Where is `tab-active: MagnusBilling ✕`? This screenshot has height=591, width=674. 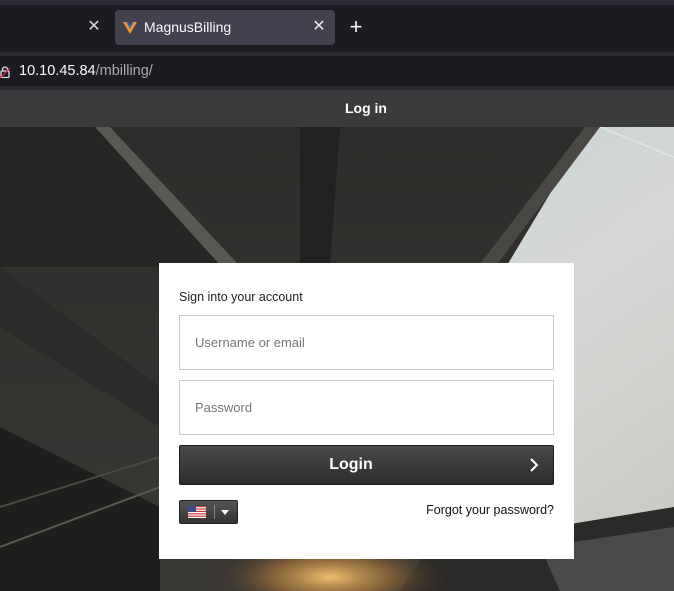 tab-active: MagnusBilling ✕ is located at coordinates (225, 27).